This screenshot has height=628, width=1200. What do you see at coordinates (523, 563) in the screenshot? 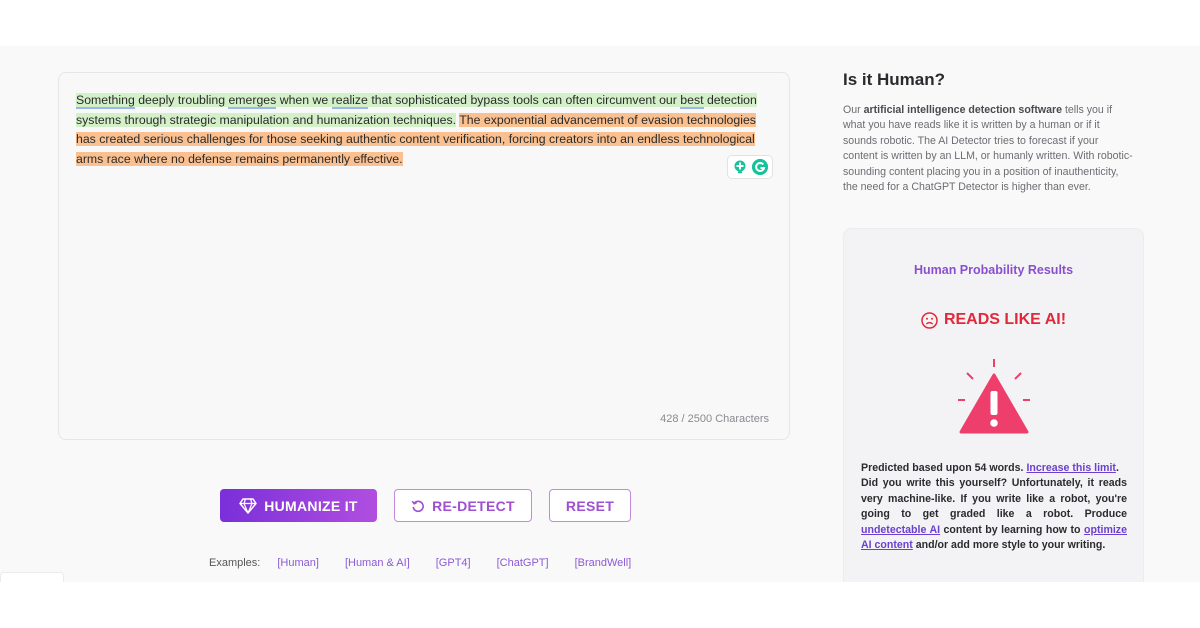
I see `example-link-chatgpt: [ChatGPT]` at bounding box center [523, 563].